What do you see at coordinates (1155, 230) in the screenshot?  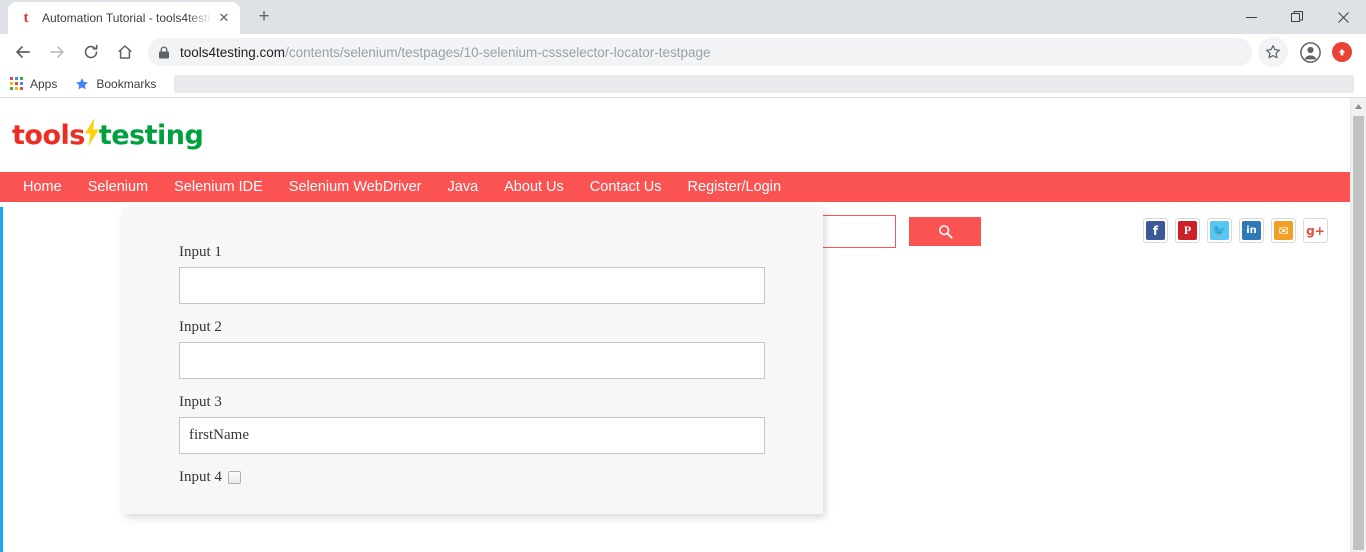 I see `social-facebook-icon: f` at bounding box center [1155, 230].